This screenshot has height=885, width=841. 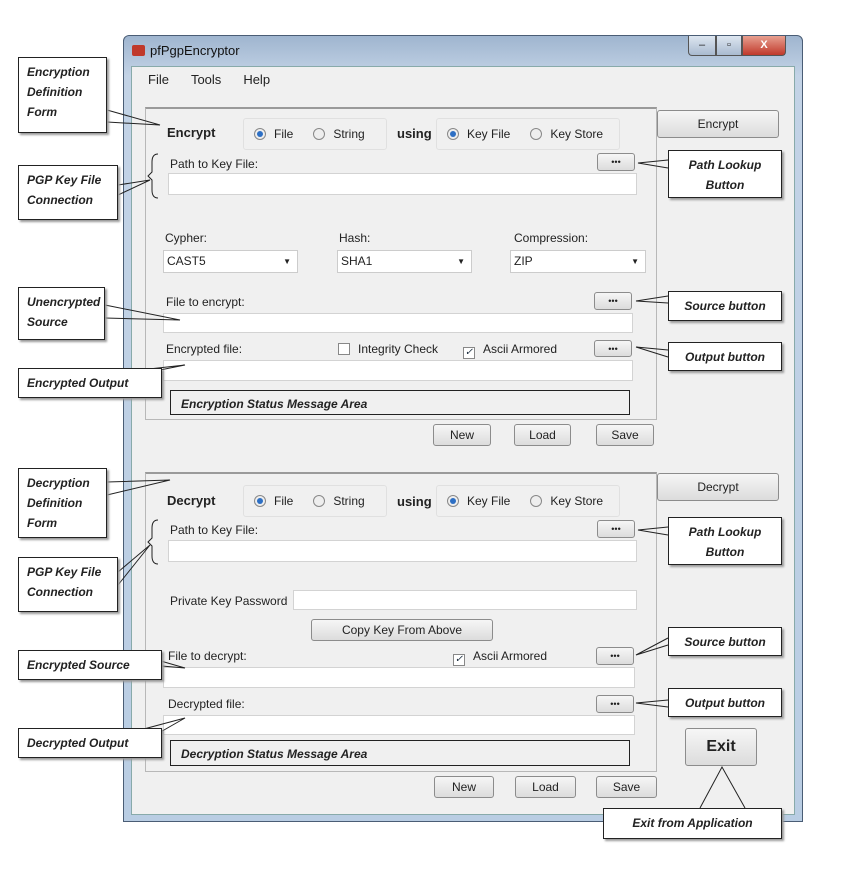 I want to click on callout-path-lookup-1: Path Lookup Button, so click(x=725, y=174).